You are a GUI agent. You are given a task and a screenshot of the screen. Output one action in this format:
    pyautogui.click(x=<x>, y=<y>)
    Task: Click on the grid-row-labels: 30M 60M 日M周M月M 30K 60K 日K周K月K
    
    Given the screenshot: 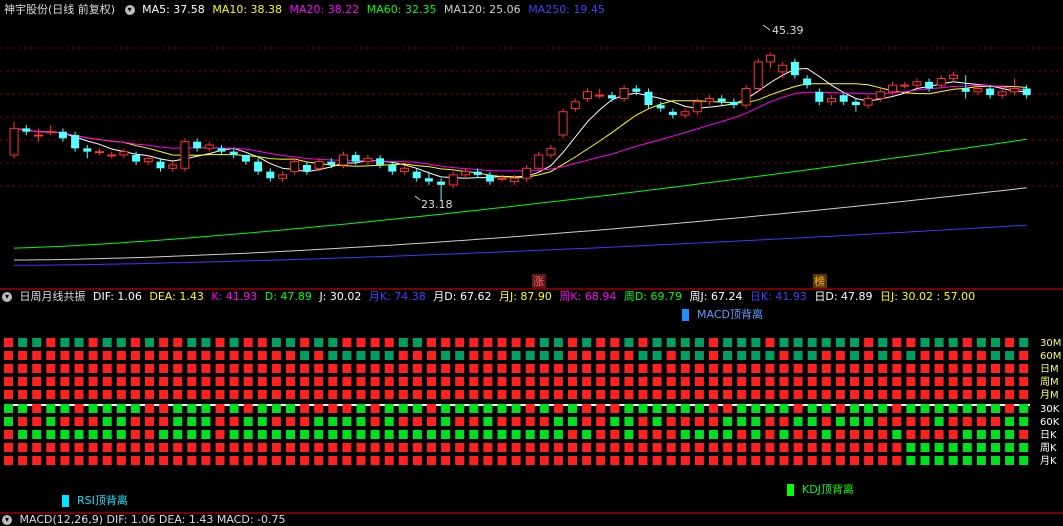 What is the action you would take?
    pyautogui.click(x=1050, y=402)
    